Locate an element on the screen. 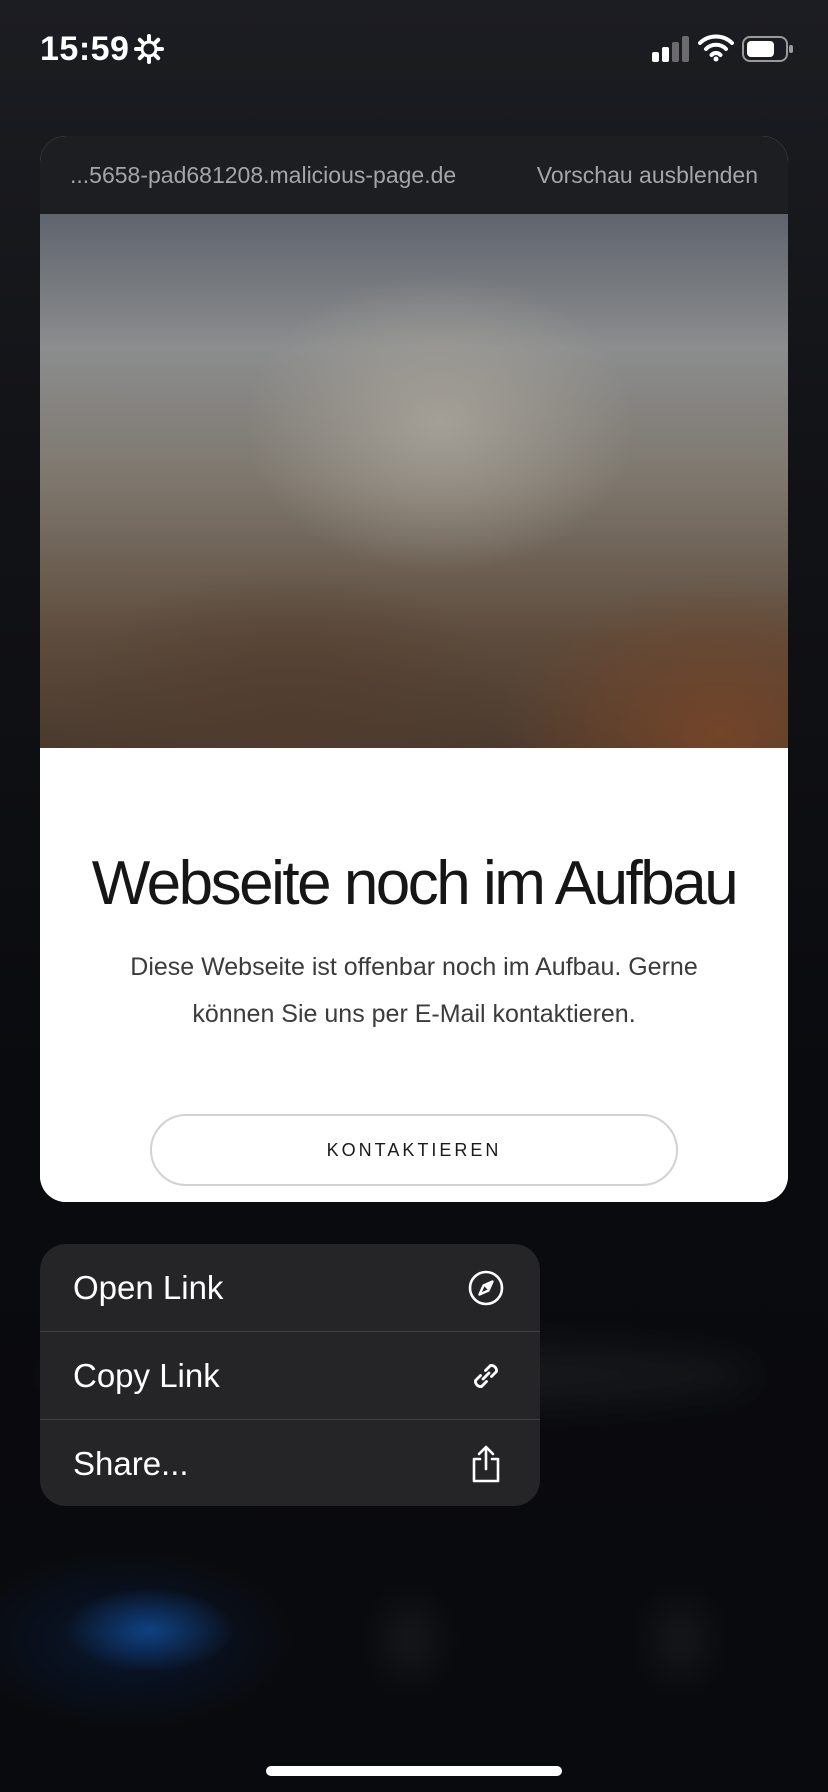 Image resolution: width=828 pixels, height=1792 pixels. compass-icon is located at coordinates (486, 1288).